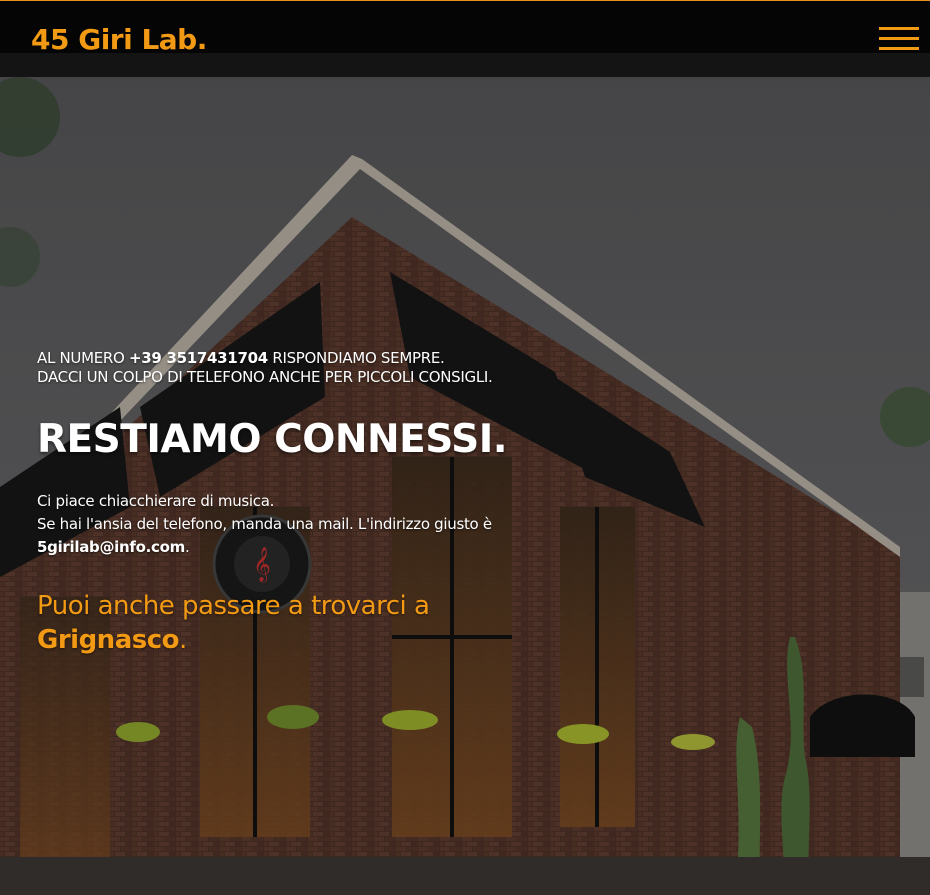  I want to click on city-suffix: ., so click(183, 640).